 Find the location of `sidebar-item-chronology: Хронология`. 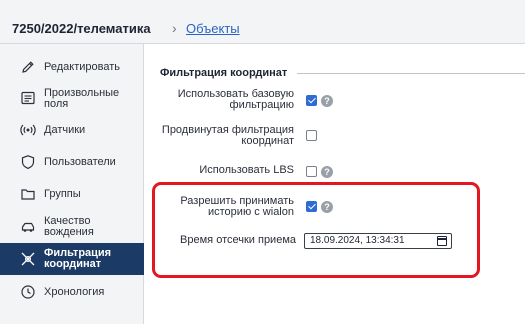

sidebar-item-chronology: Хронология is located at coordinates (72, 292).